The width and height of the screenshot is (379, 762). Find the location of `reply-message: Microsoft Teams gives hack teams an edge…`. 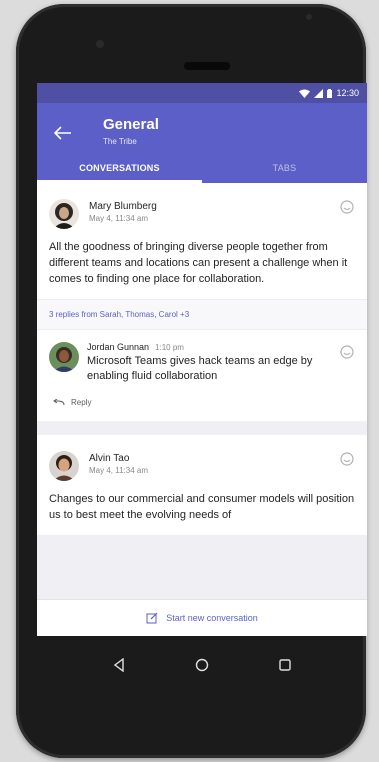

reply-message: Microsoft Teams gives hack teams an edge… is located at coordinates (200, 368).